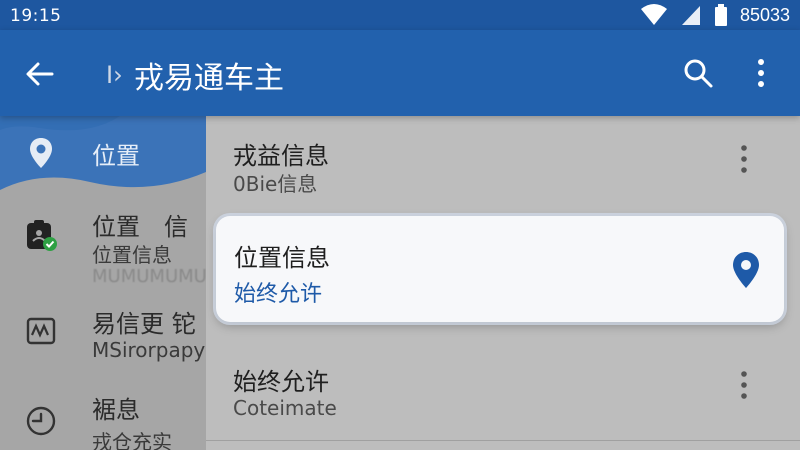 The image size is (800, 450). What do you see at coordinates (114, 75) in the screenshot?
I see `title-caret: I›` at bounding box center [114, 75].